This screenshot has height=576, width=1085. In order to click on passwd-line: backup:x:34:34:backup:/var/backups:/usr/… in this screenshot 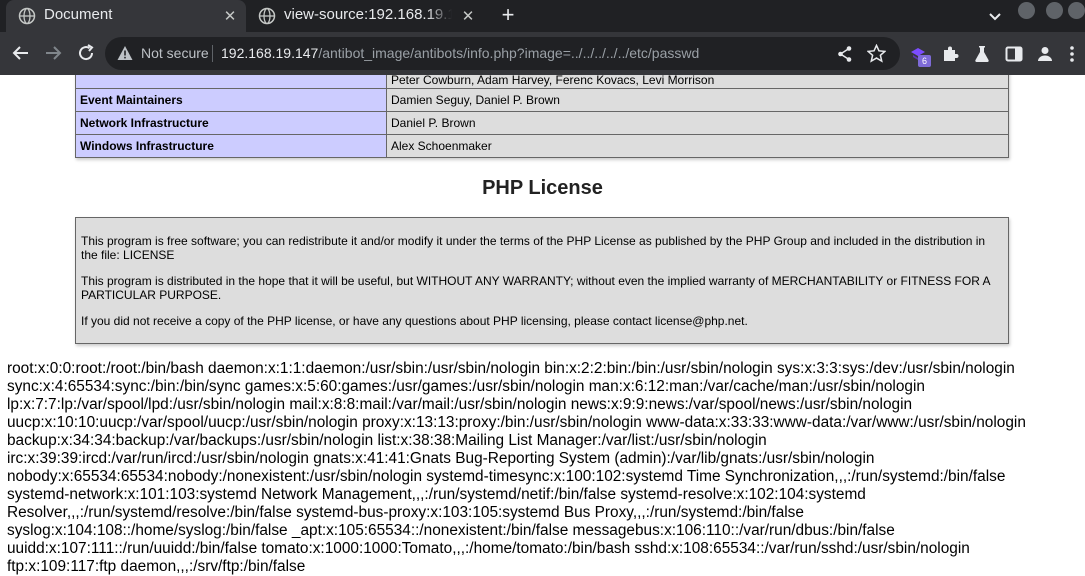, I will do `click(387, 440)`.